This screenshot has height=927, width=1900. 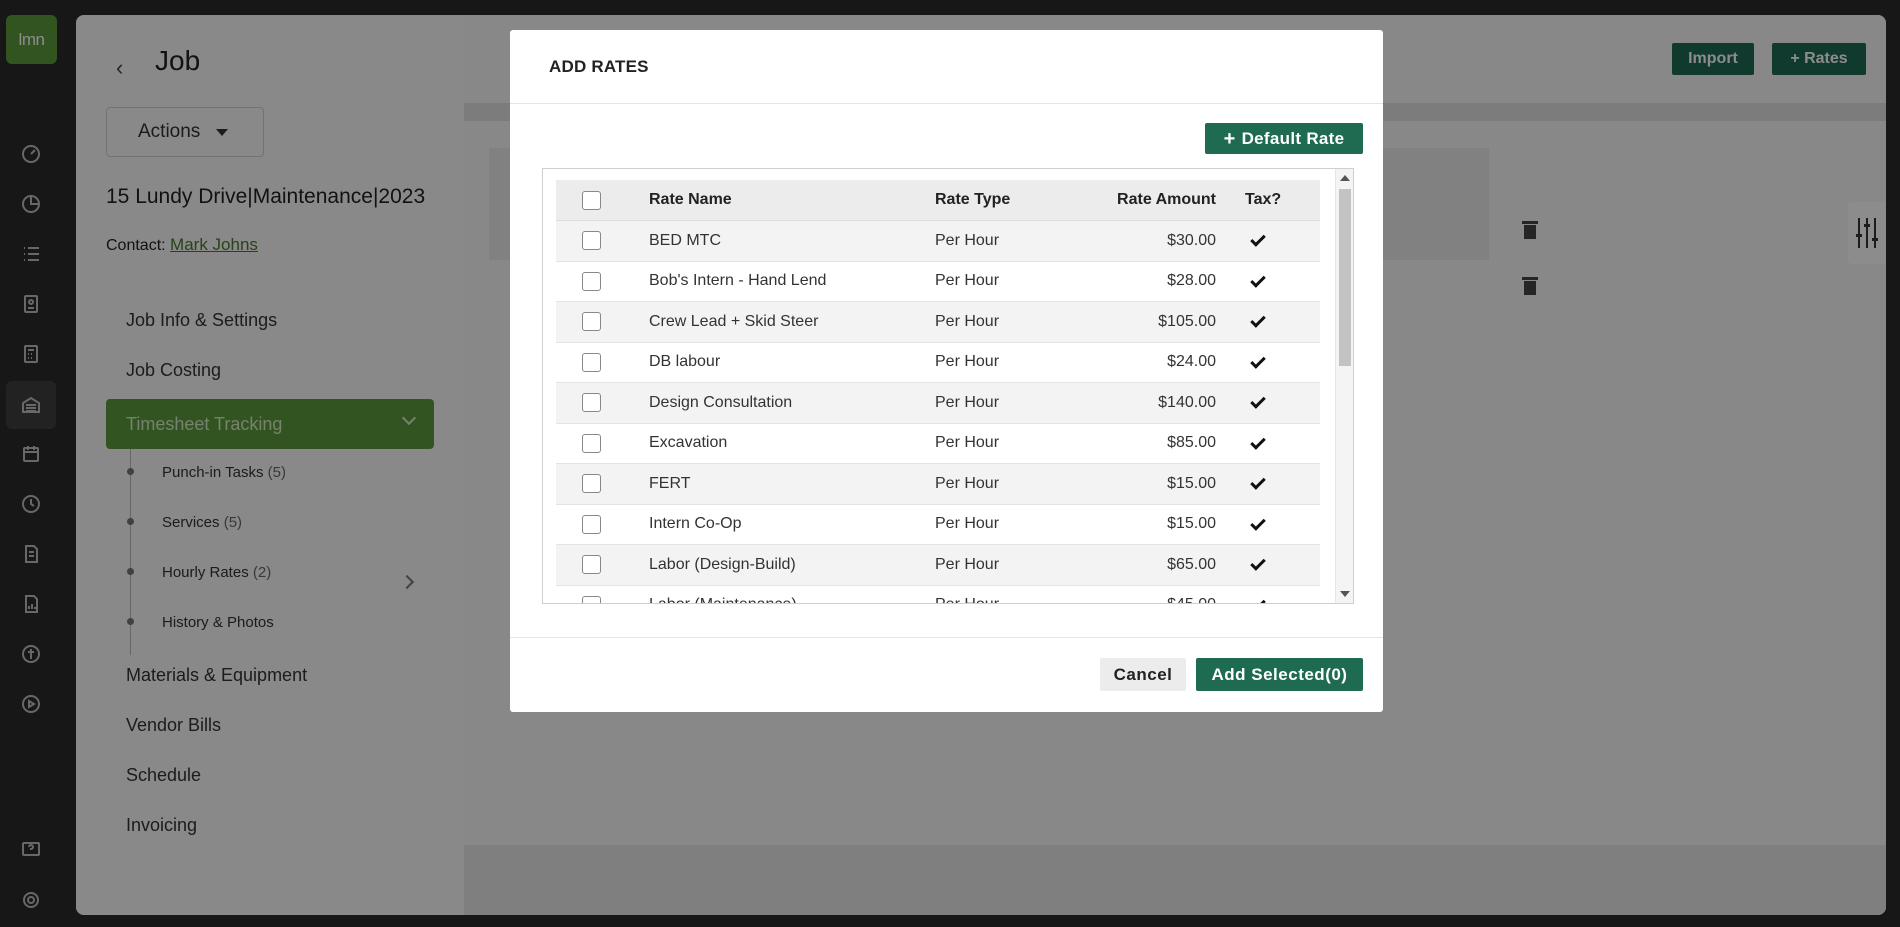 I want to click on plus-icon: +, so click(x=1229, y=138).